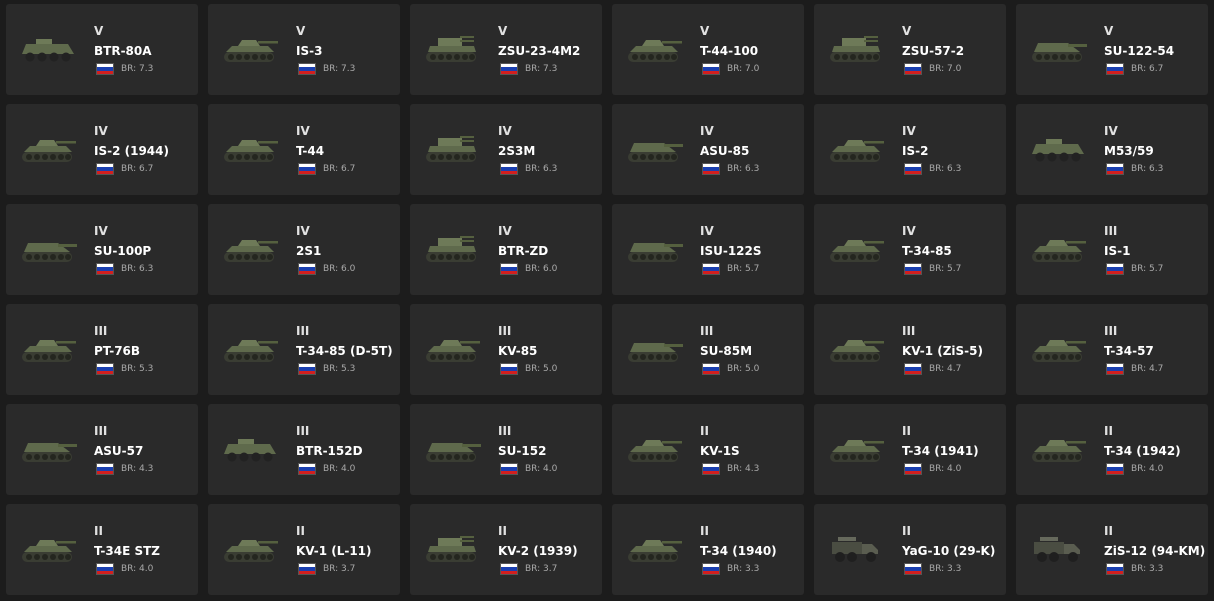 This screenshot has height=601, width=1214. Describe the element at coordinates (720, 451) in the screenshot. I see `vehicle-name: KV-1S` at that location.